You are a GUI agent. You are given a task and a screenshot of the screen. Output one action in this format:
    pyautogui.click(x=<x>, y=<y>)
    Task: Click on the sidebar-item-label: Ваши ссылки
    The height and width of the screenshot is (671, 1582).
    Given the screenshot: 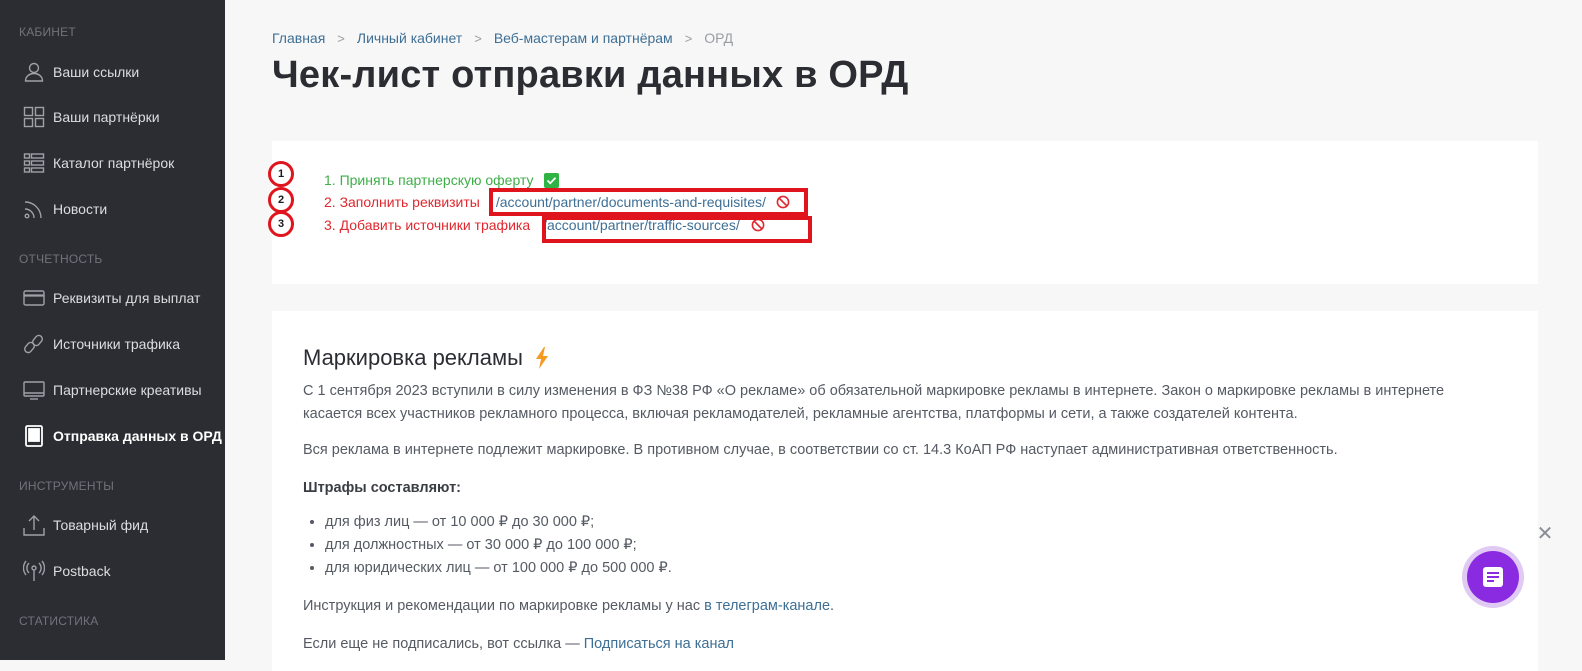 What is the action you would take?
    pyautogui.click(x=96, y=72)
    